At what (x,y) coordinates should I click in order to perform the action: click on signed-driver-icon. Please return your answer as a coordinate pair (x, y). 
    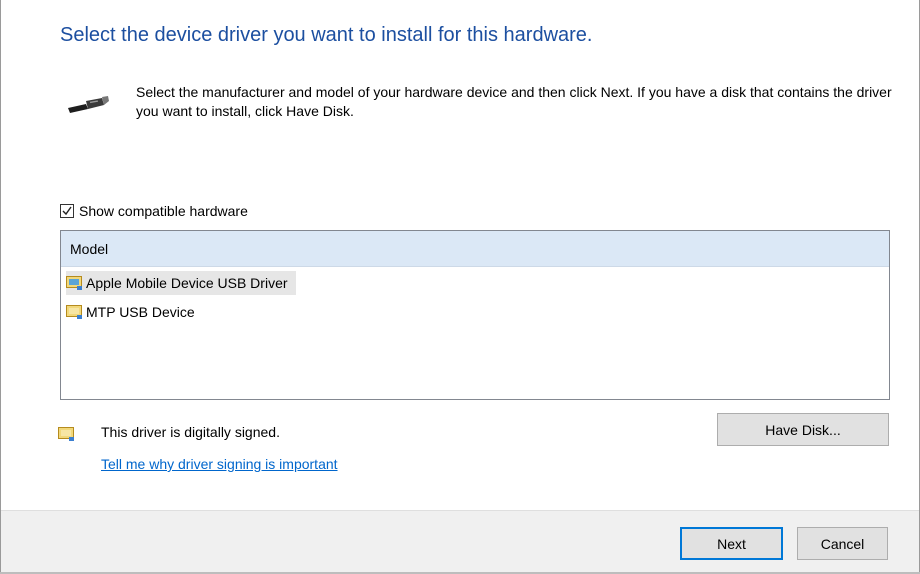
    Looking at the image, I should click on (66, 434).